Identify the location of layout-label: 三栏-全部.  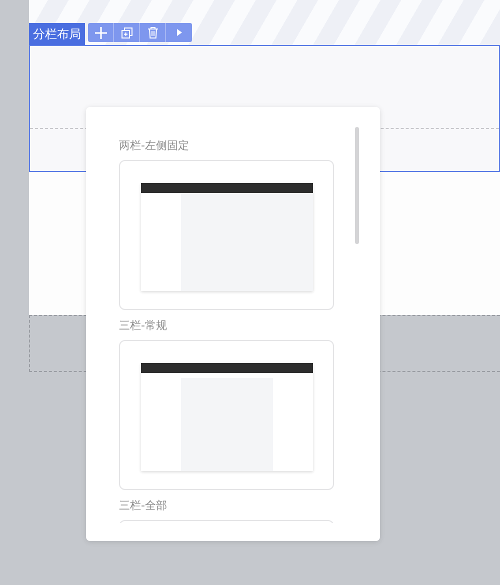
(143, 505).